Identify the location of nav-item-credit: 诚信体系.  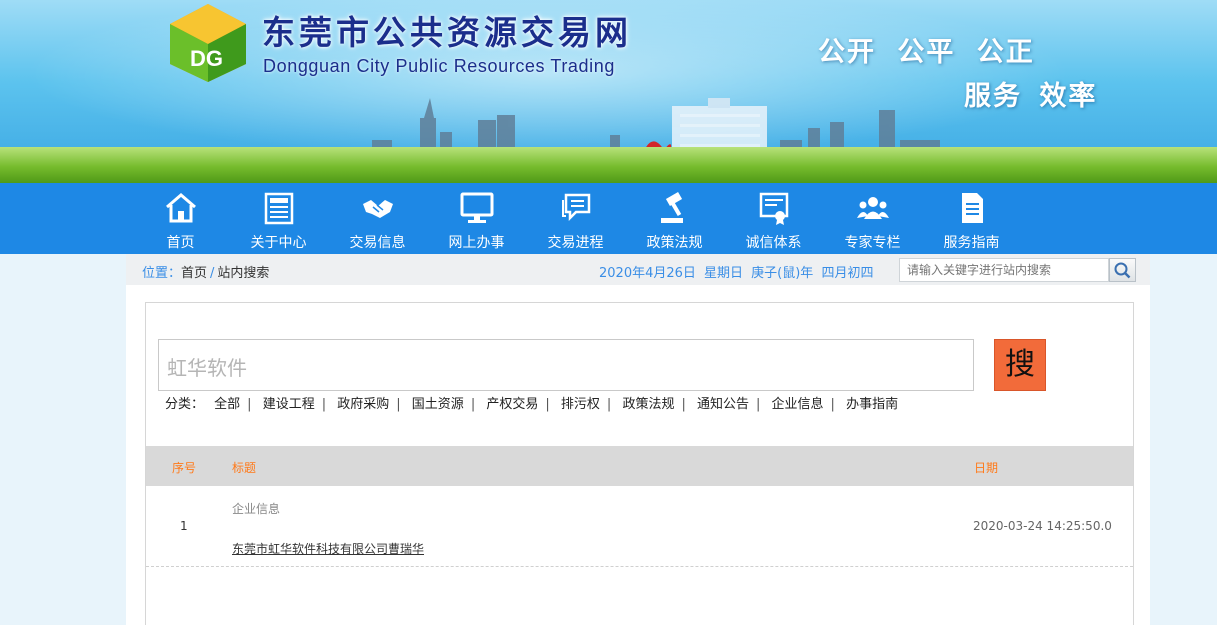
(773, 218).